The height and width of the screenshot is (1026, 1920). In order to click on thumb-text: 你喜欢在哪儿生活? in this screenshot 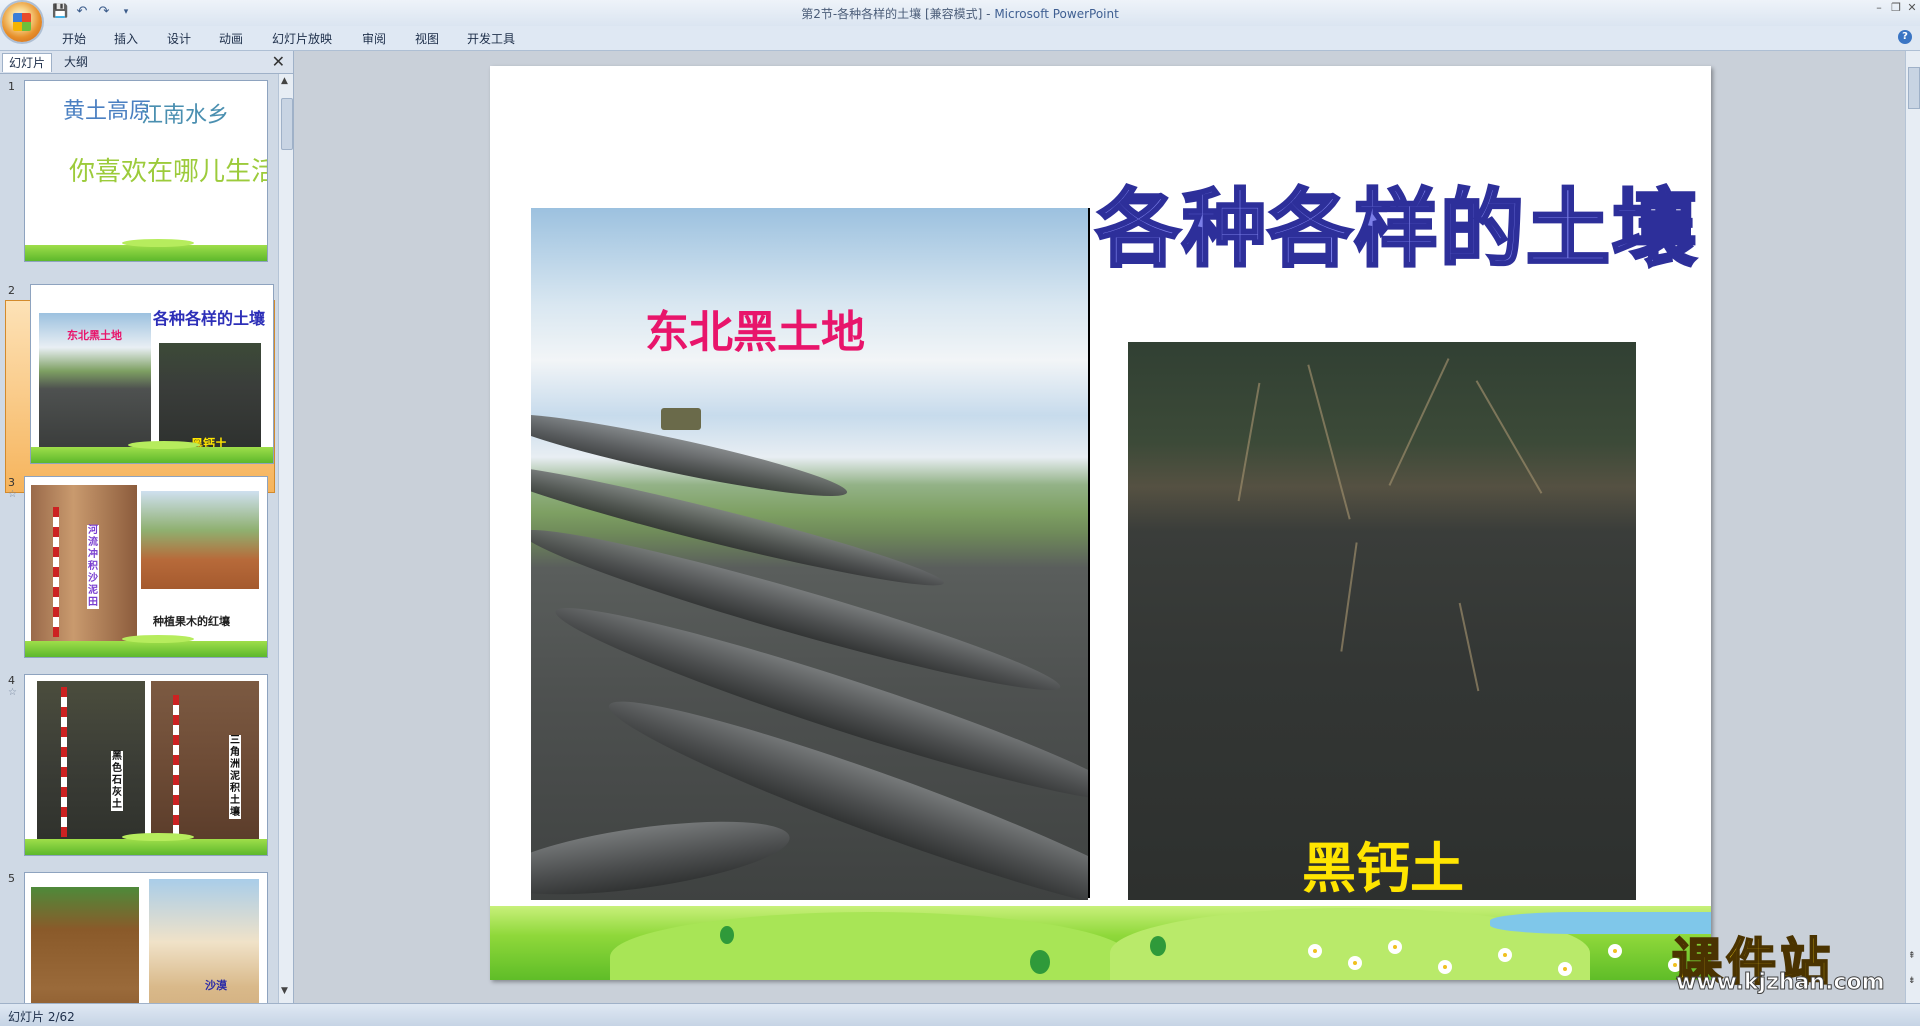, I will do `click(168, 172)`.